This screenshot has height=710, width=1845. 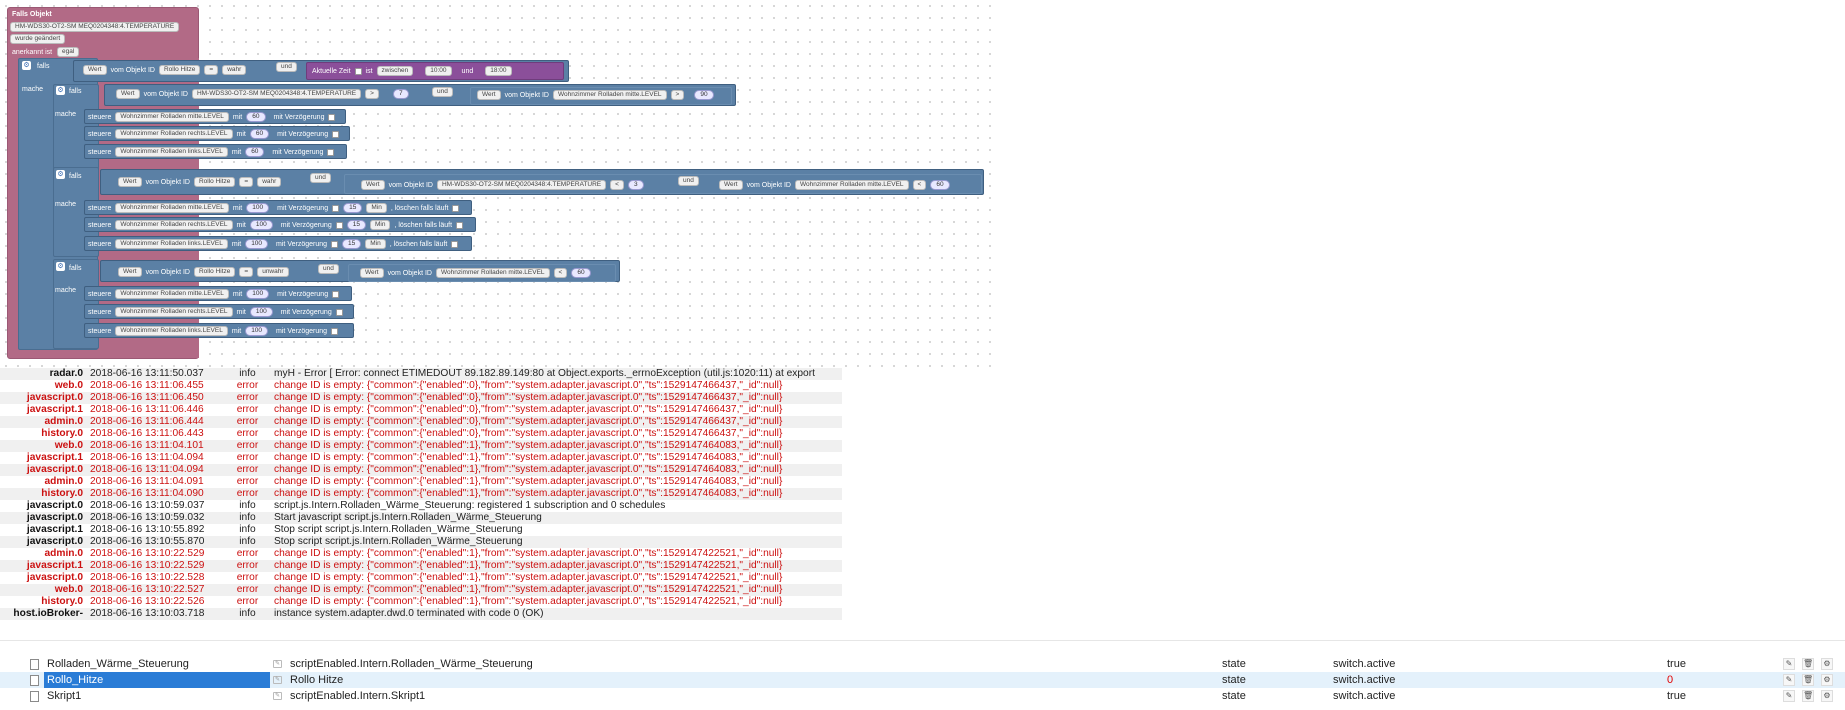 What do you see at coordinates (68, 52) in the screenshot?
I see `trigger-ack-dropdown: egal` at bounding box center [68, 52].